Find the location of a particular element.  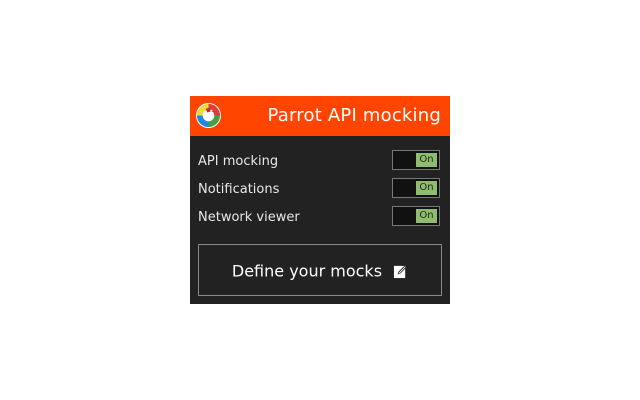

define-mocks-label: Define your mocks is located at coordinates (307, 271).